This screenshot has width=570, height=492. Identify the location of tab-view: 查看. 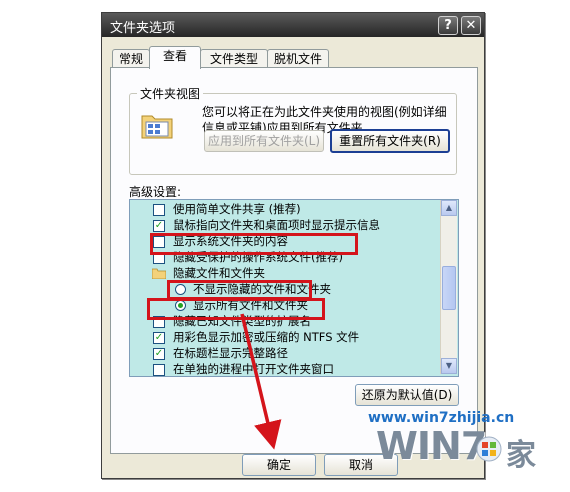
(175, 57).